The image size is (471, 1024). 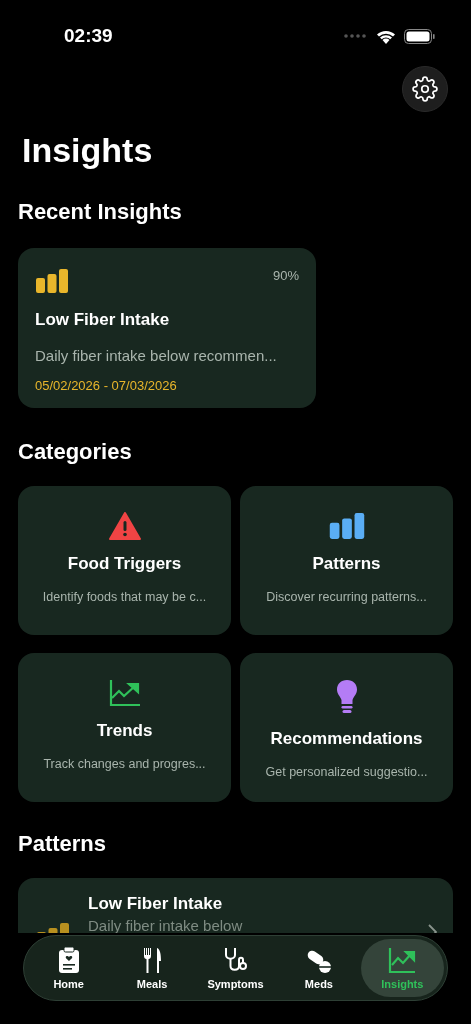 What do you see at coordinates (419, 36) in the screenshot?
I see `battery-icon` at bounding box center [419, 36].